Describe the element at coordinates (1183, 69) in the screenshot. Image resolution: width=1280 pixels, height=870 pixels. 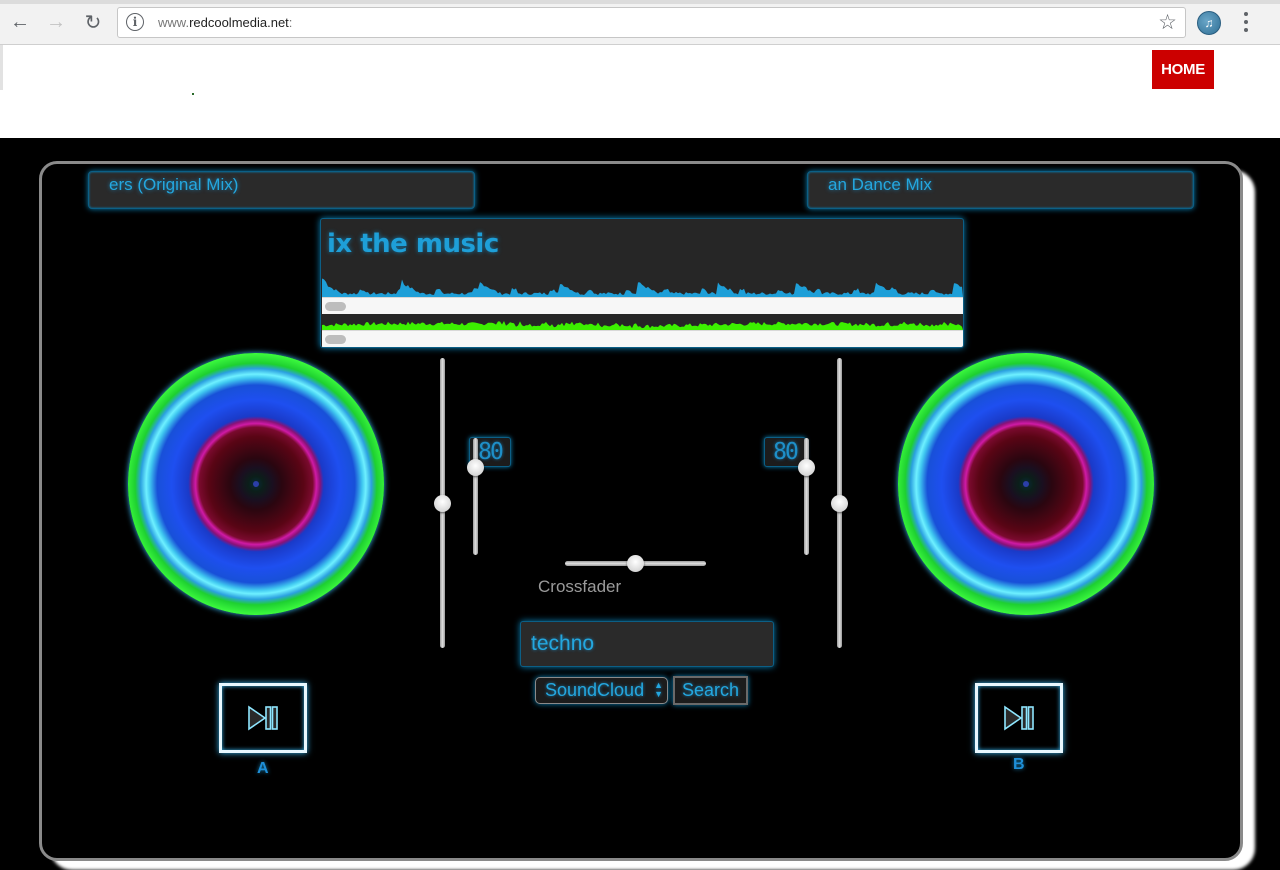
I see `home-button: HOME` at that location.